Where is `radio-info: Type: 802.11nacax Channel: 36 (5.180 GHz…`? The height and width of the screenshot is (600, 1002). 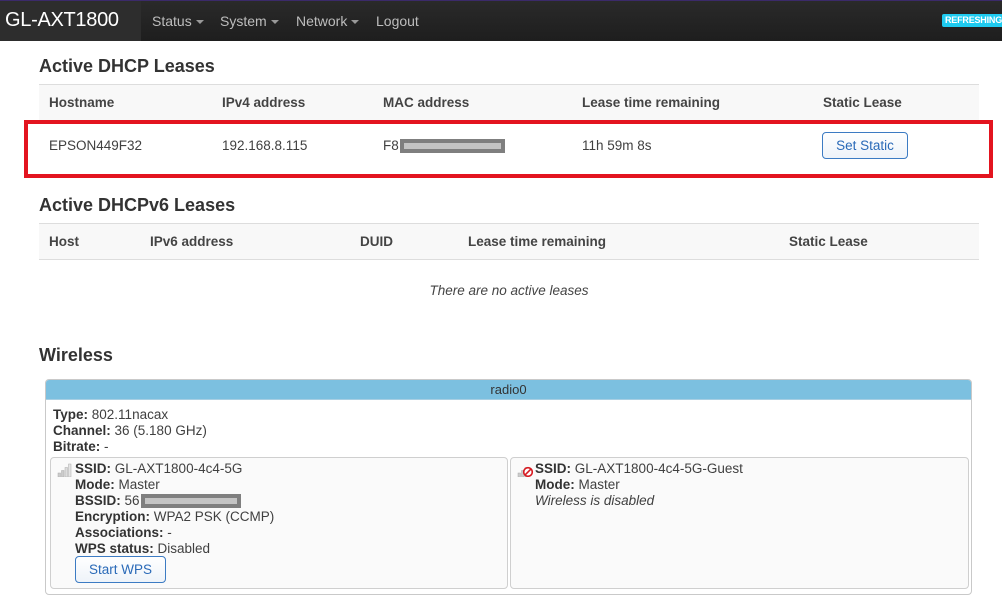
radio-info: Type: 802.11nacax Channel: 36 (5.180 GHz… is located at coordinates (130, 431).